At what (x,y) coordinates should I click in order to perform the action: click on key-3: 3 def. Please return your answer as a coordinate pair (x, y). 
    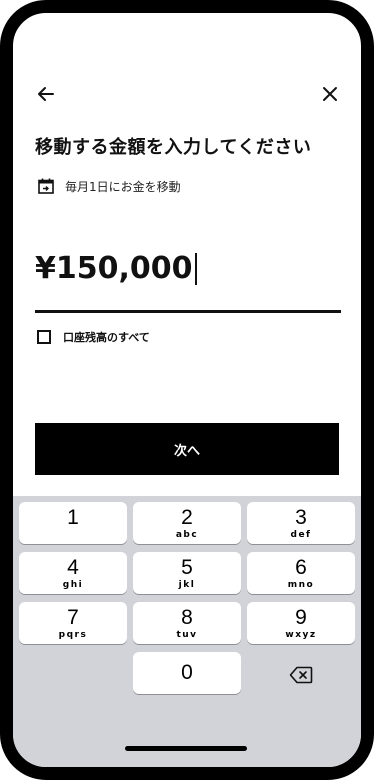
    Looking at the image, I should click on (301, 523).